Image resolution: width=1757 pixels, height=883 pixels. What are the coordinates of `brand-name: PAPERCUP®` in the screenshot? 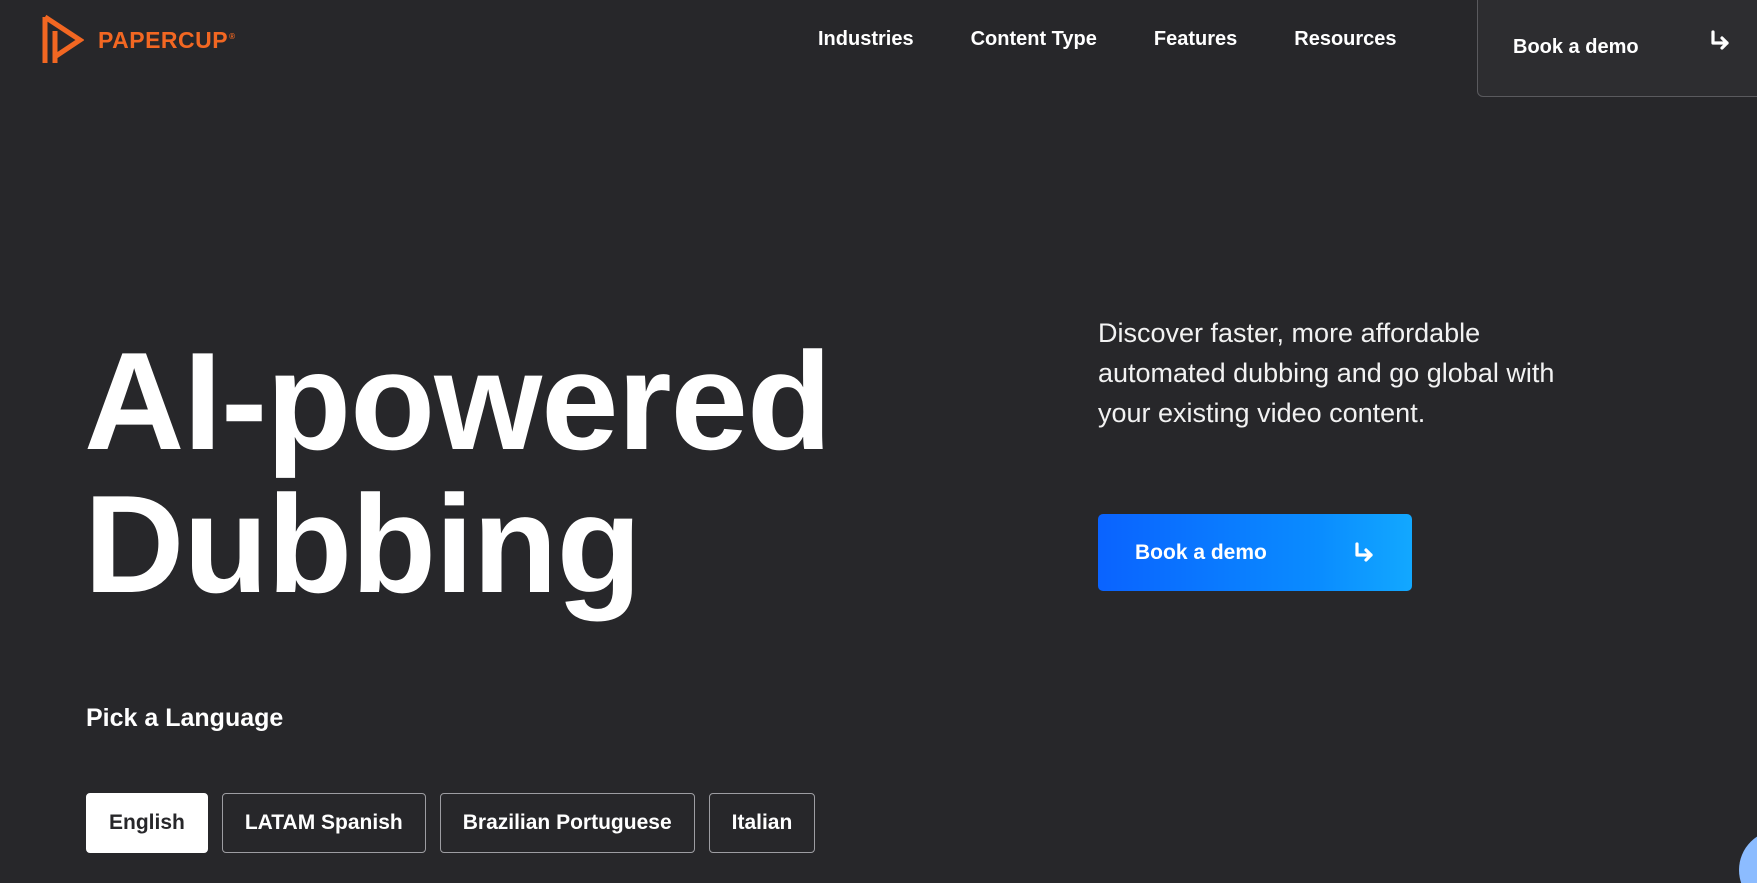 It's located at (167, 39).